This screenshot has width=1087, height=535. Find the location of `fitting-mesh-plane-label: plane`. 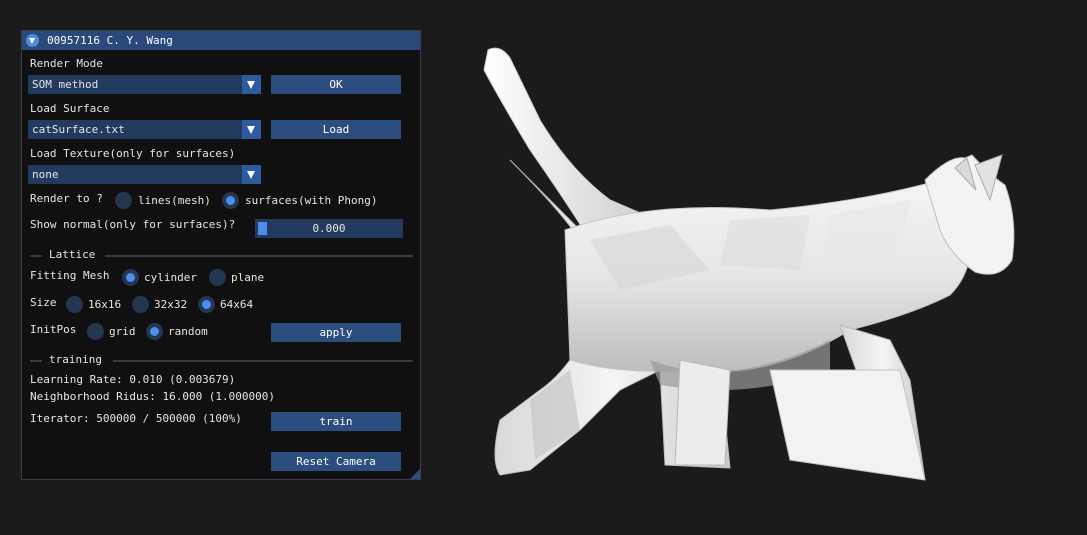

fitting-mesh-plane-label: plane is located at coordinates (248, 277).